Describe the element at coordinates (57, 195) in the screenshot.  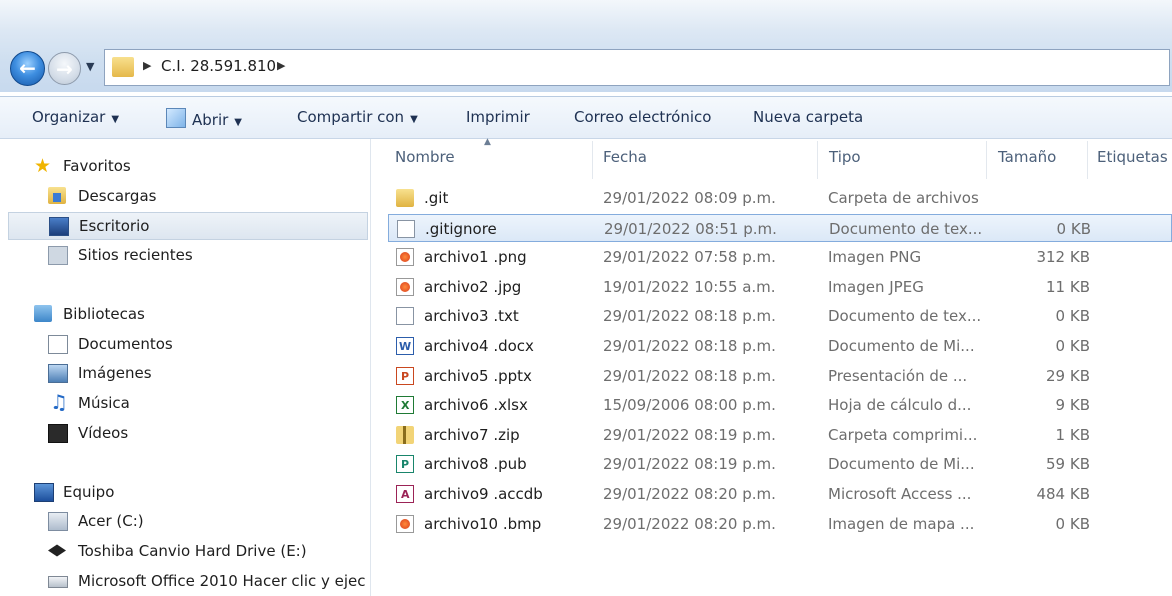
I see `downloads-folder-icon` at that location.